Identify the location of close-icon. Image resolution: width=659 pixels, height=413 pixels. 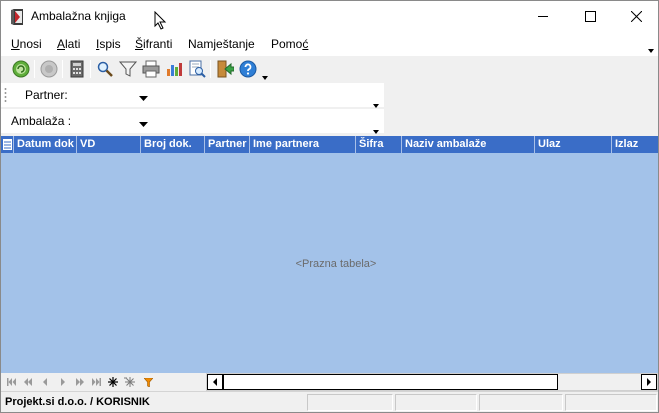
(636, 16).